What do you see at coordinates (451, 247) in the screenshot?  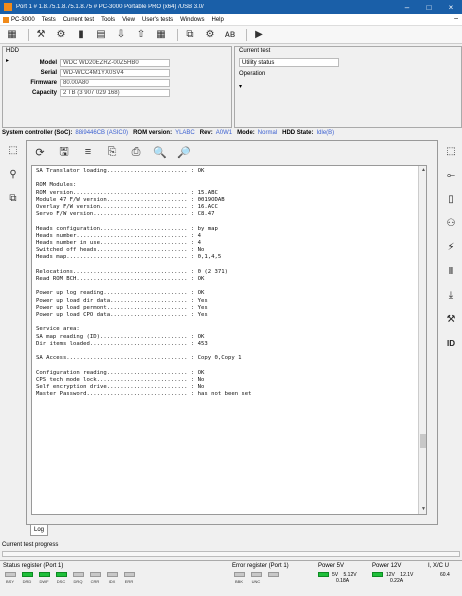 I see `power-icon: ⚡` at bounding box center [451, 247].